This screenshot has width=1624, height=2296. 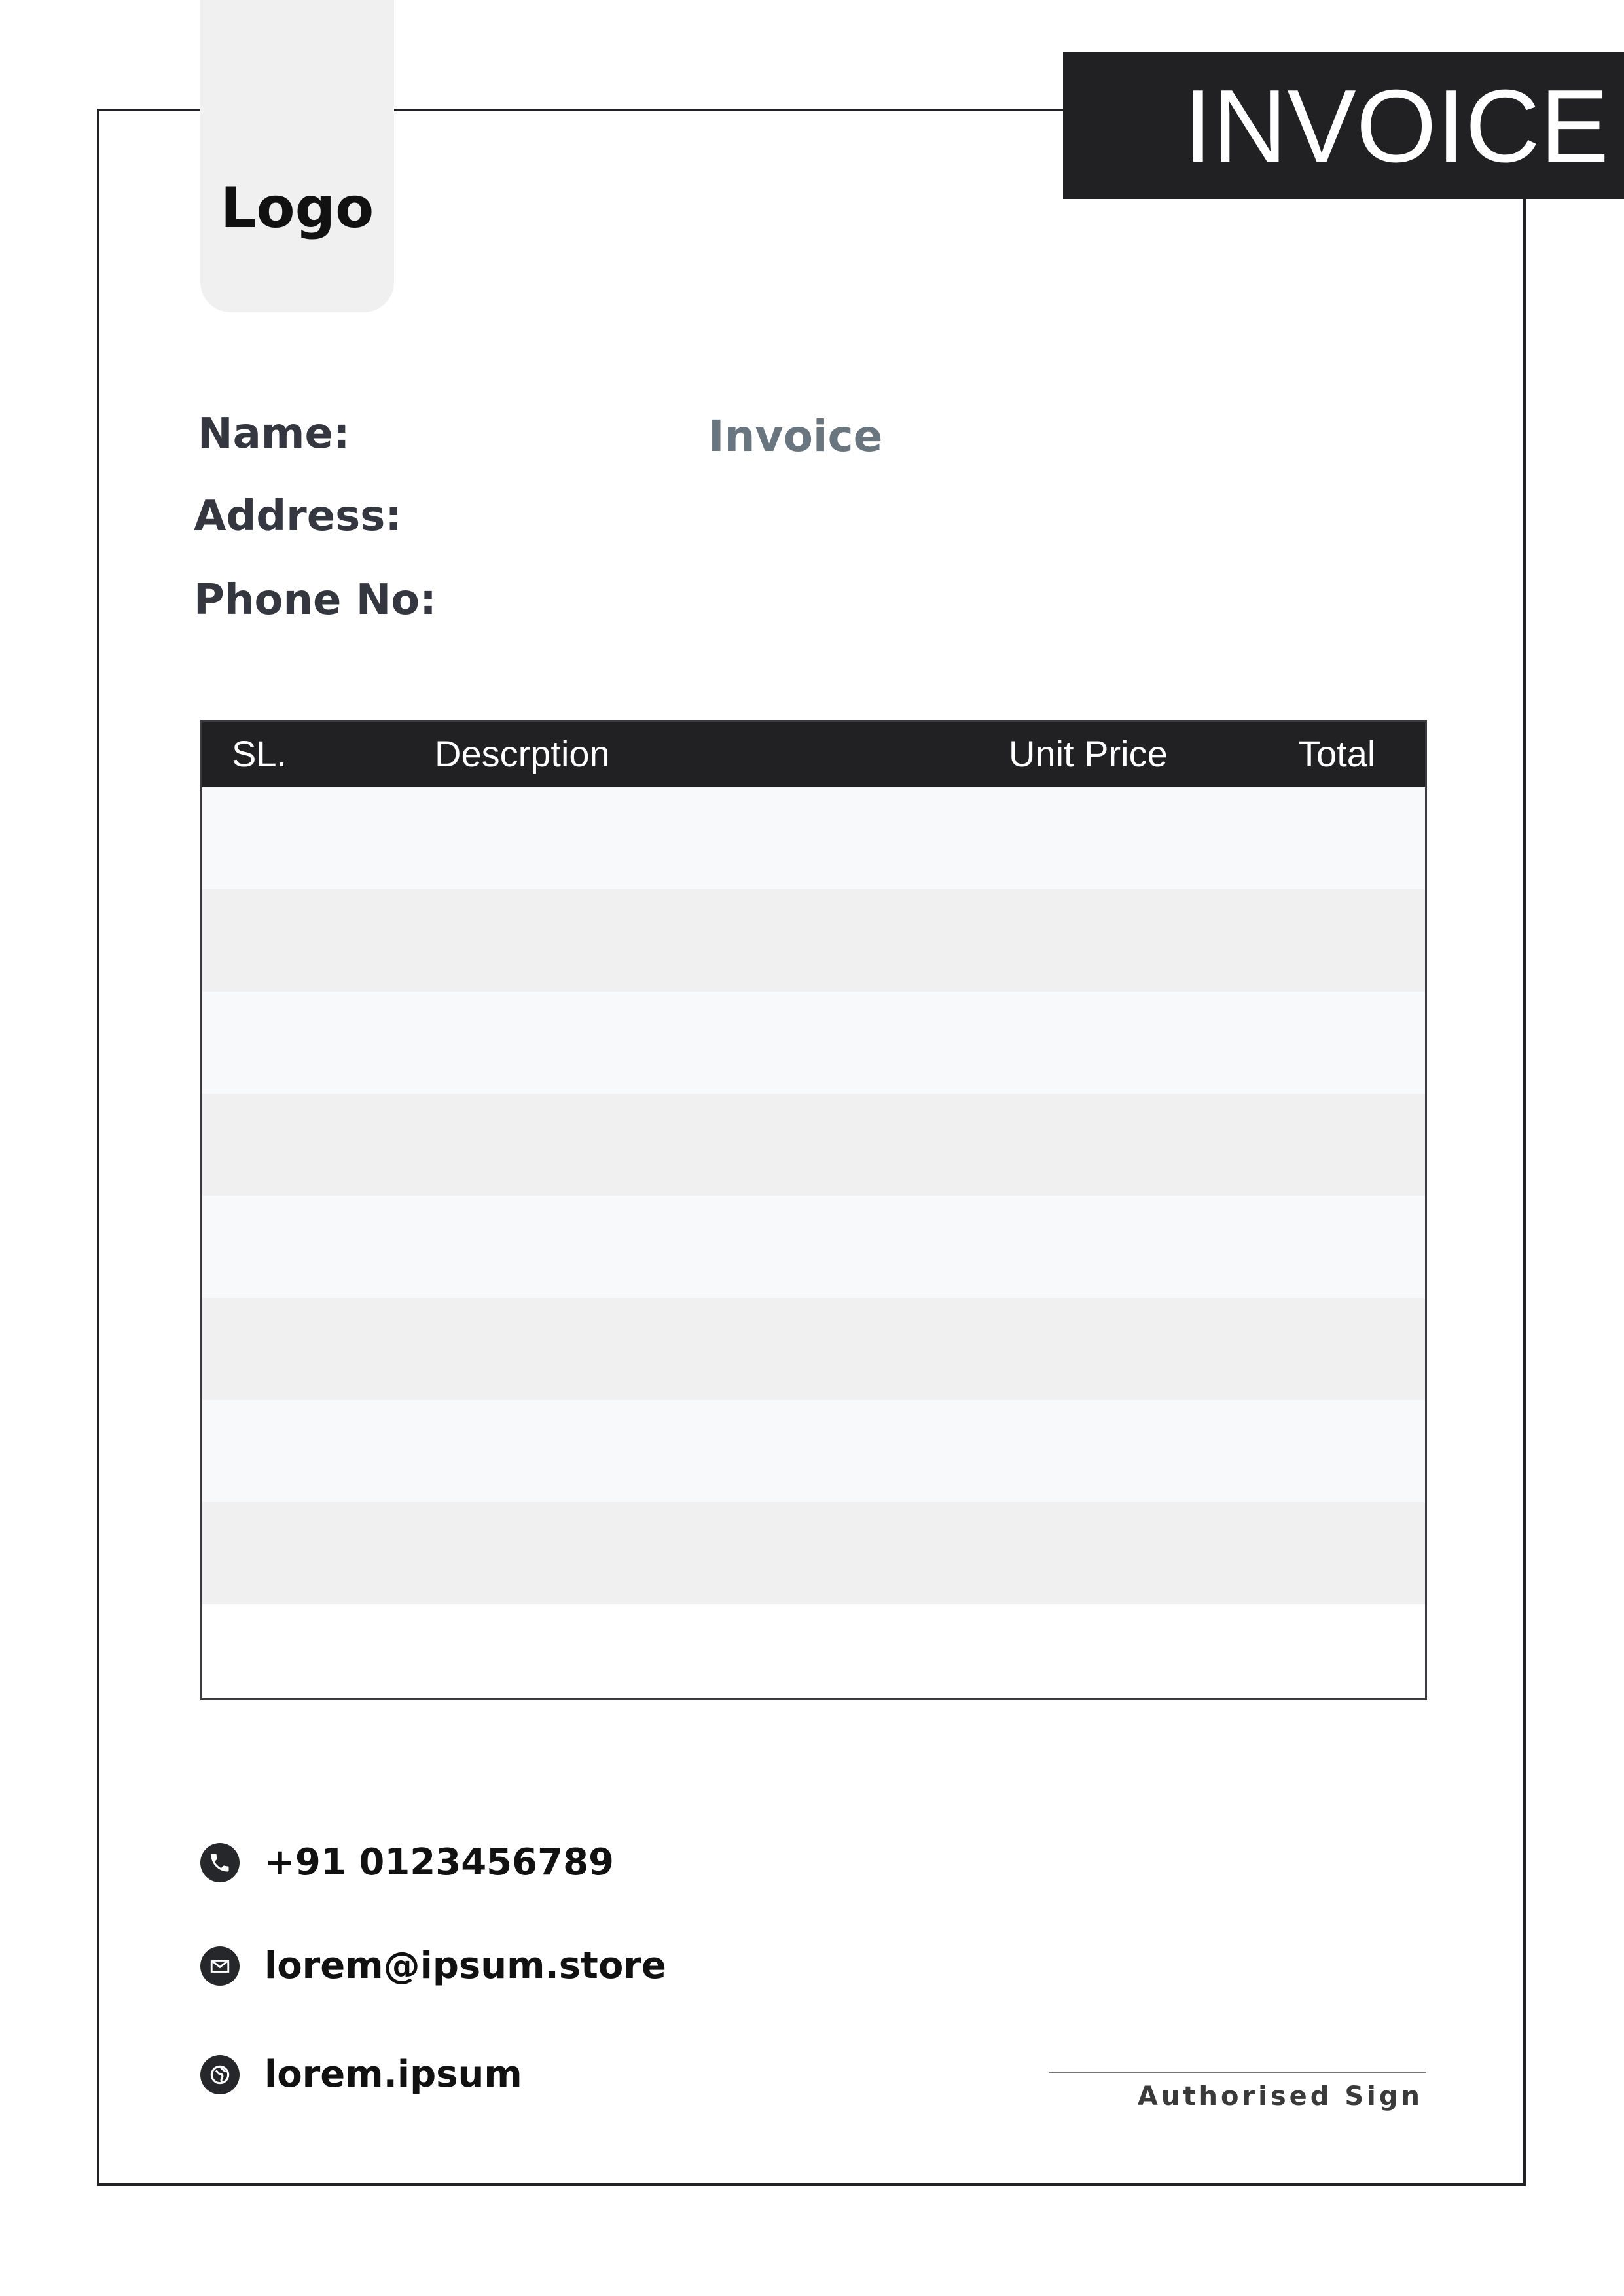 What do you see at coordinates (220, 1862) in the screenshot?
I see `phone-icon` at bounding box center [220, 1862].